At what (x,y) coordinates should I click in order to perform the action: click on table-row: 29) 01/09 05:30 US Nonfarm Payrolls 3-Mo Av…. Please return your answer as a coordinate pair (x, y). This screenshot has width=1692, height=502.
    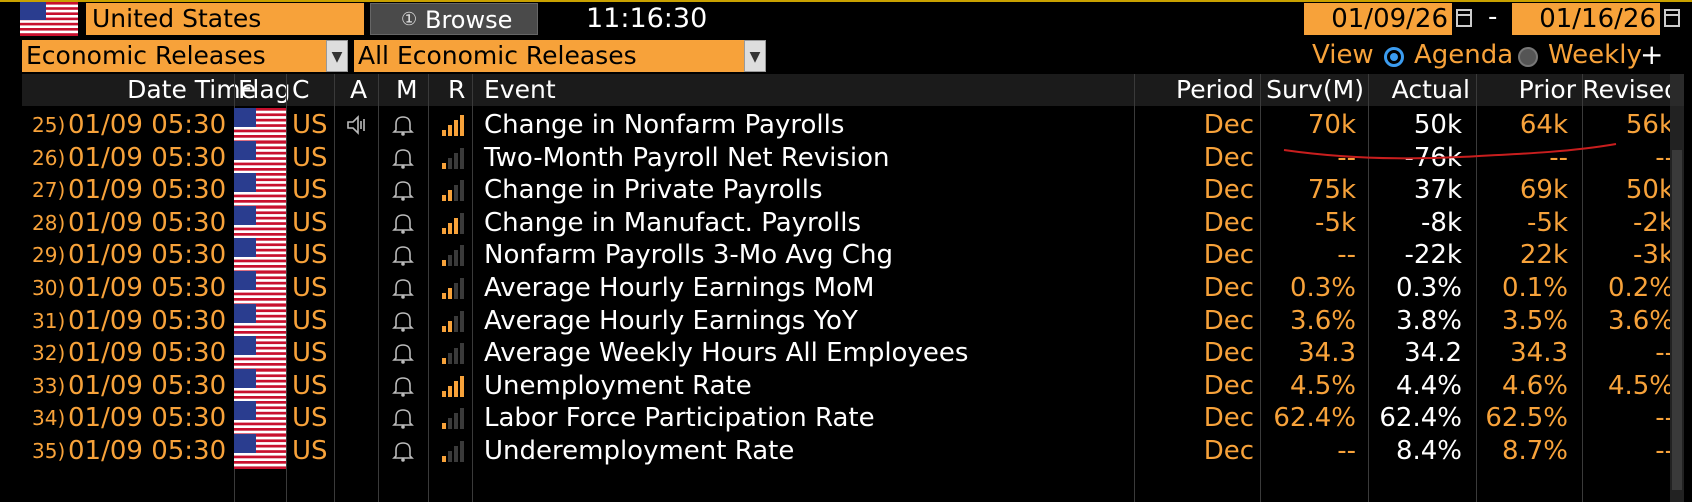
    Looking at the image, I should click on (853, 256).